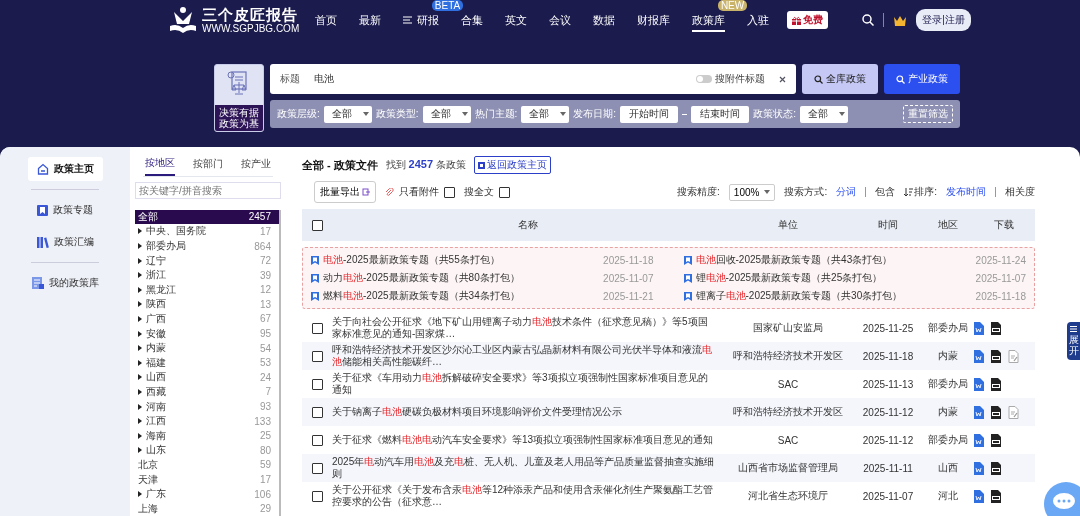 The height and width of the screenshot is (516, 1080). I want to click on search-mode-option: 分词, so click(846, 192).